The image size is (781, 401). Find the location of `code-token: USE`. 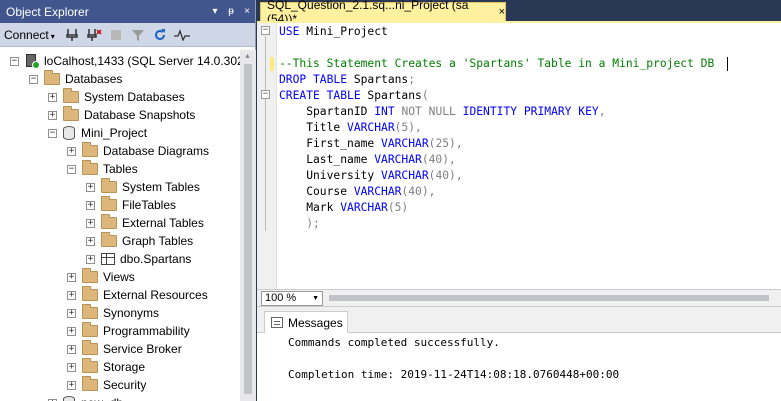

code-token: USE is located at coordinates (293, 31).